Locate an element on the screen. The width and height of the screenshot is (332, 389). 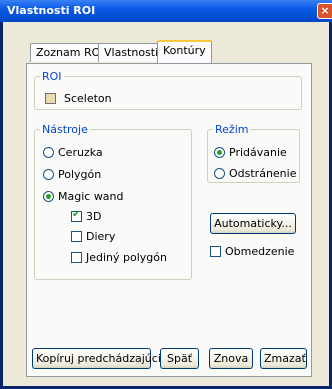
radio-label: Pridávanie is located at coordinates (258, 152).